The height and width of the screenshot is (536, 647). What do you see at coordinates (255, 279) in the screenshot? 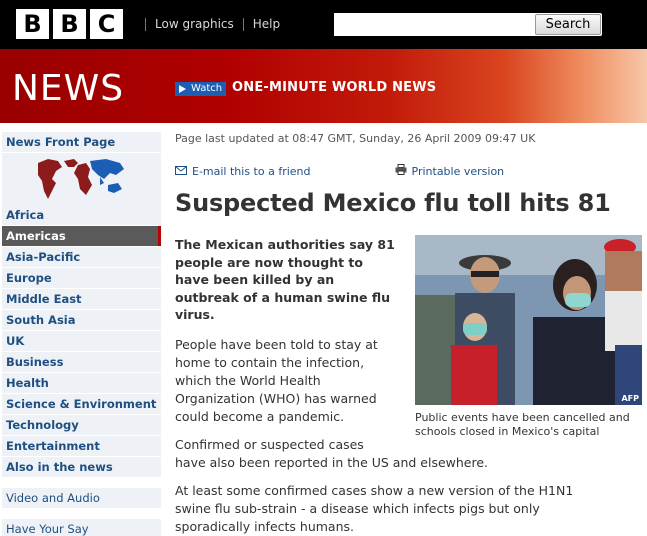
I see `lead-line: have been killed by an` at bounding box center [255, 279].